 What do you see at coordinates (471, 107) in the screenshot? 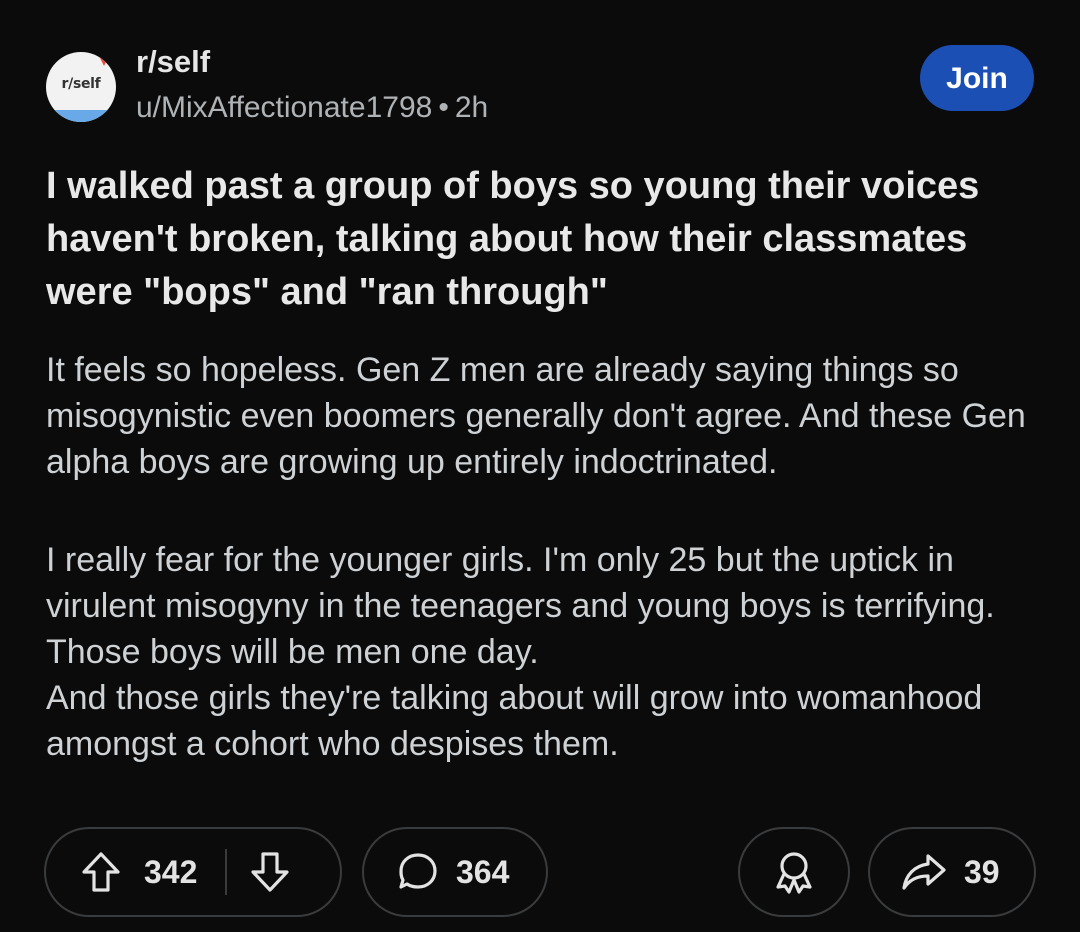
I see `post-time: 2h` at bounding box center [471, 107].